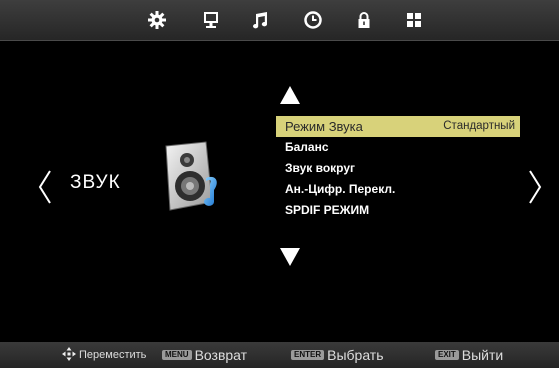 This screenshot has height=368, width=559. I want to click on enter-key-badge: ENTER, so click(308, 355).